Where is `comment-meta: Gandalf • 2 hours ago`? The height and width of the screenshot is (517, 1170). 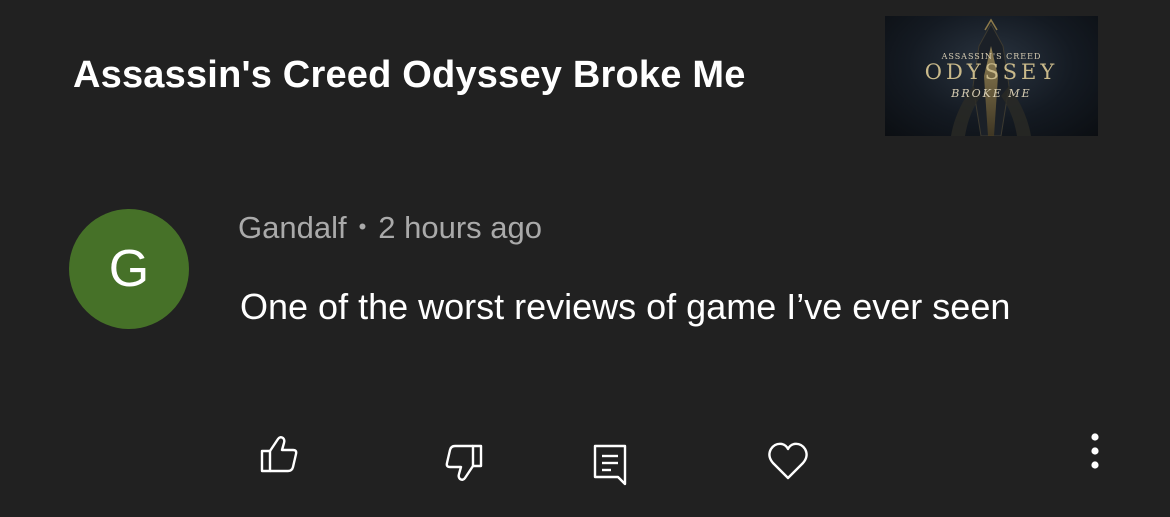 comment-meta: Gandalf • 2 hours ago is located at coordinates (390, 228).